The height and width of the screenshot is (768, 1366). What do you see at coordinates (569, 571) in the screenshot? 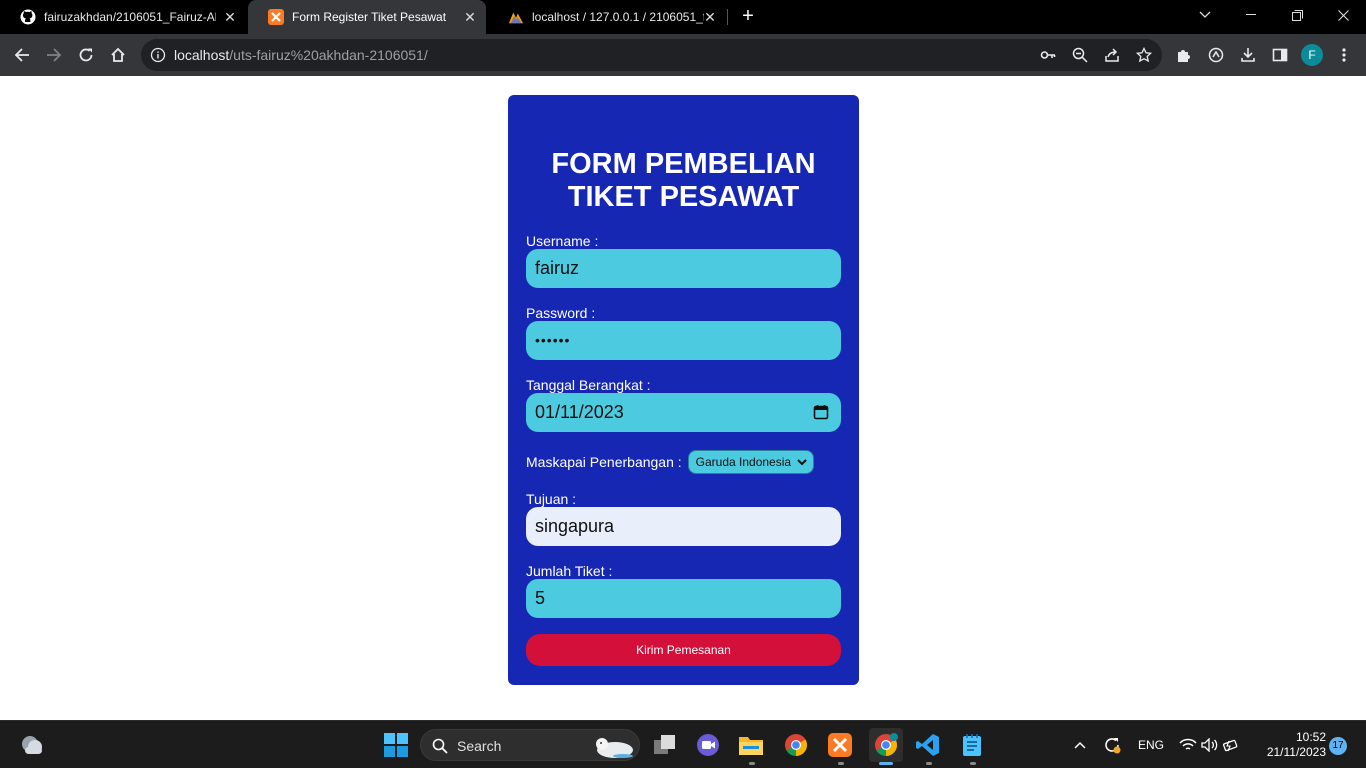
I see `quantity-label: Jumlah Tiket :` at bounding box center [569, 571].